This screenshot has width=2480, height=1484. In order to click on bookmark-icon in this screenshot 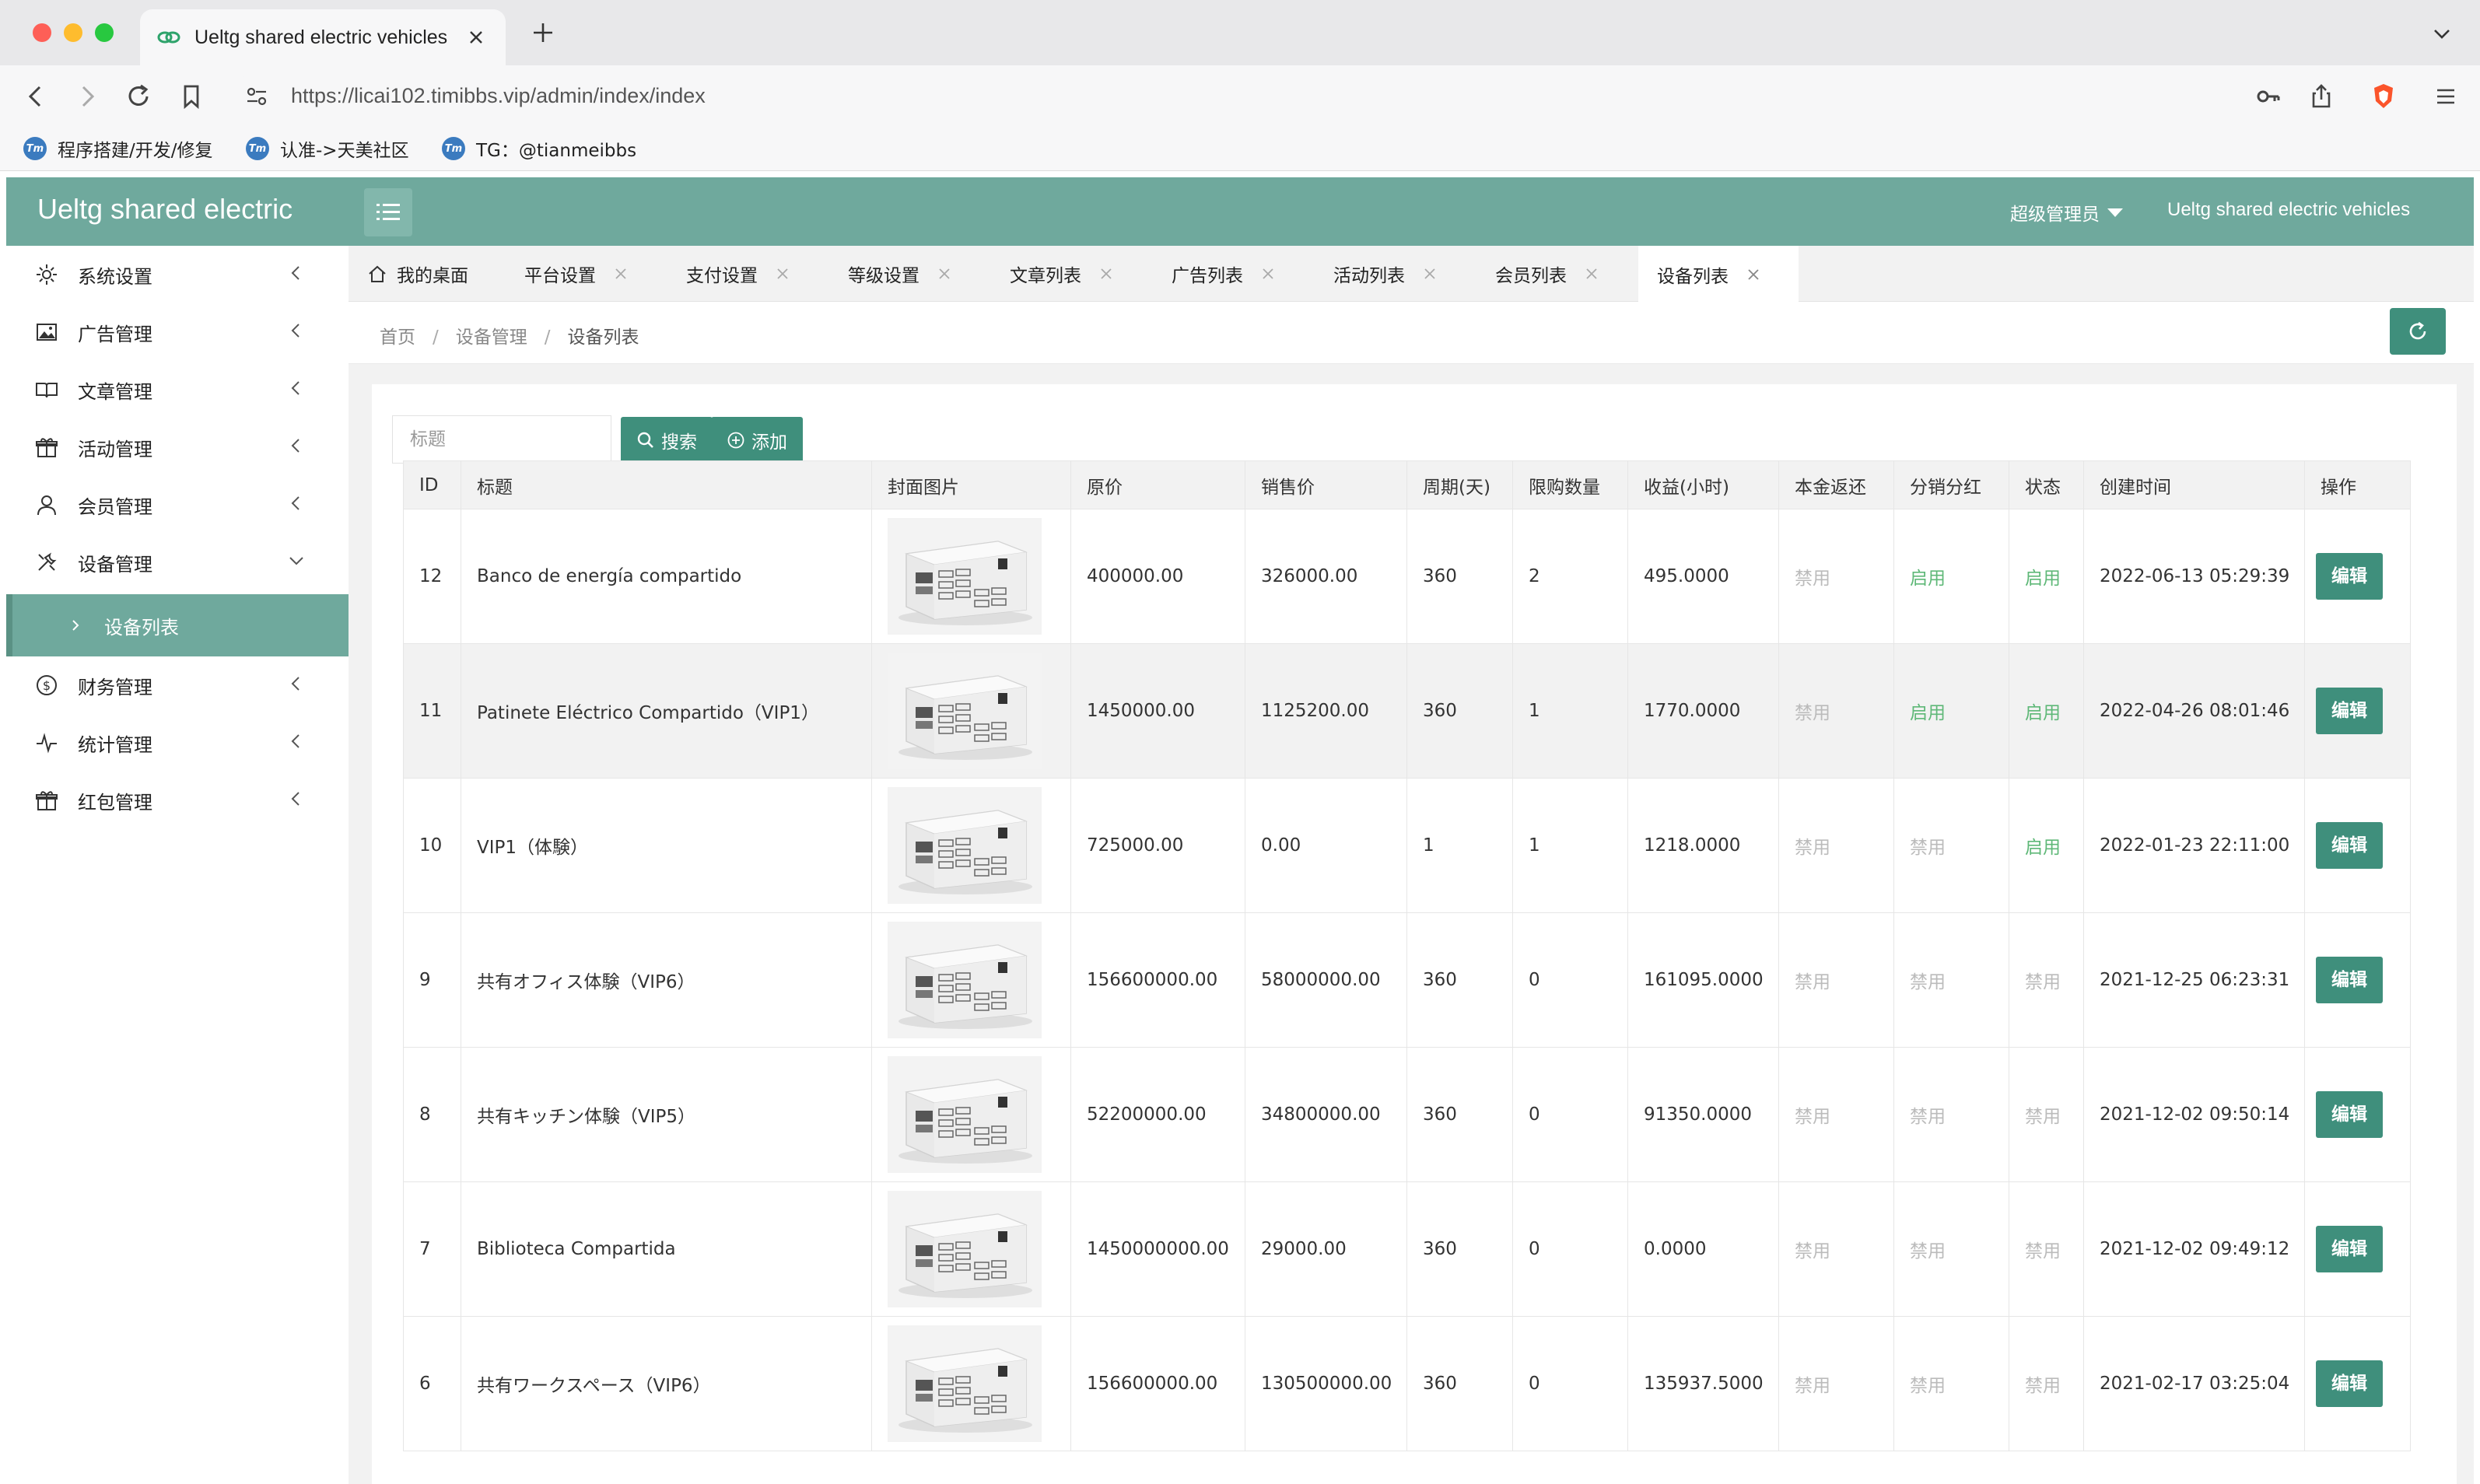, I will do `click(191, 97)`.